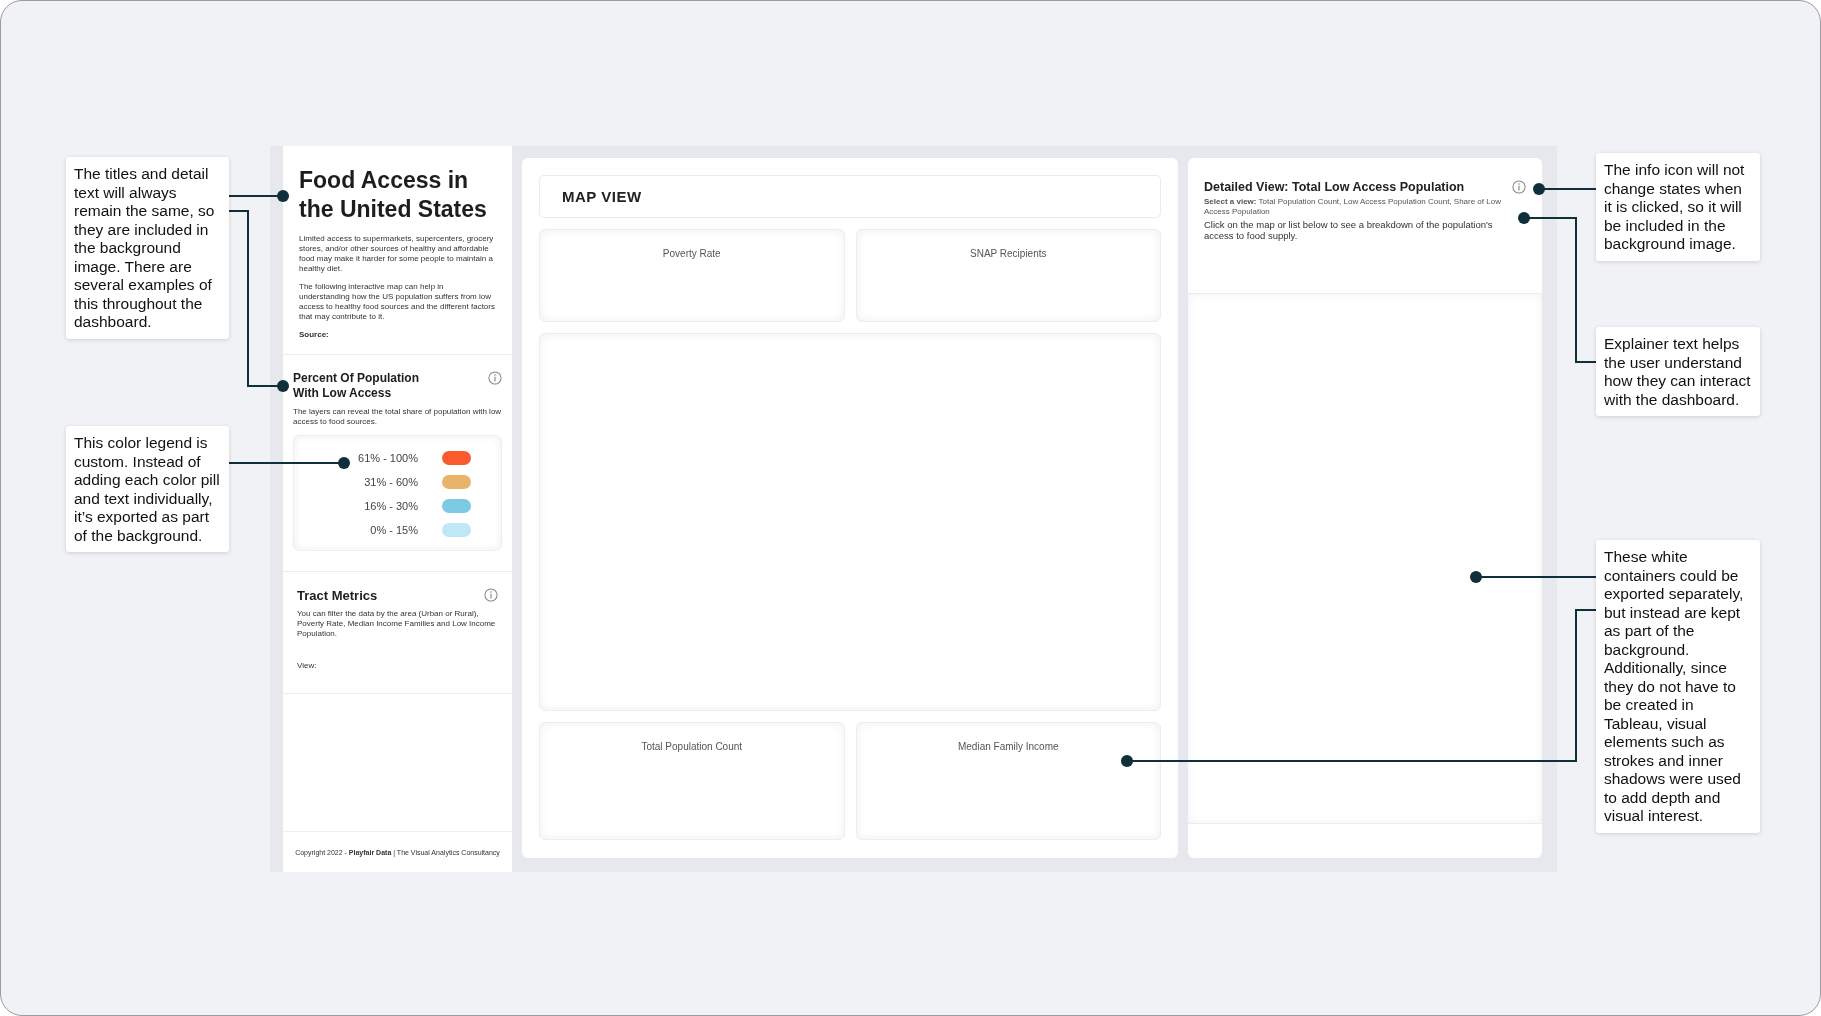 The height and width of the screenshot is (1016, 1821). I want to click on map-title: MAP VIEW, so click(602, 196).